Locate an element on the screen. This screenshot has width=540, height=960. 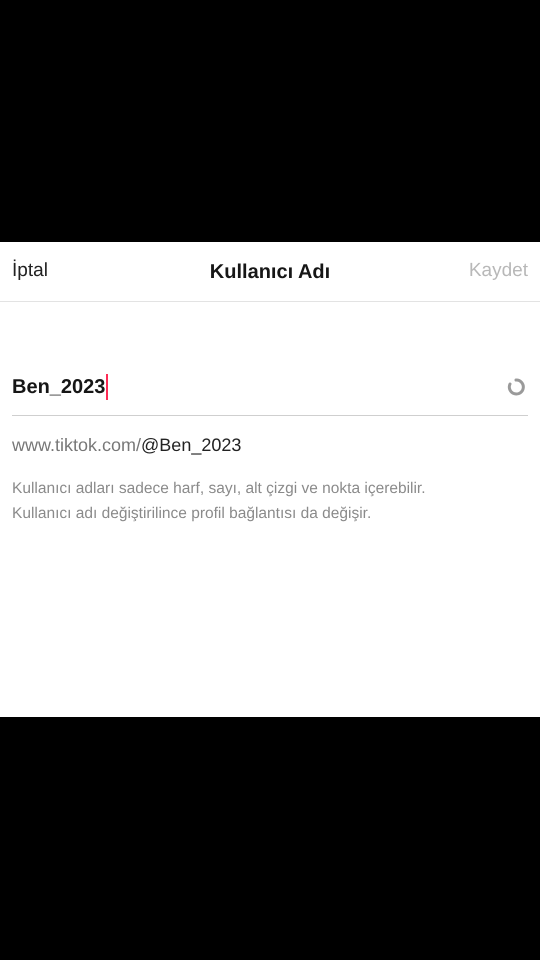
loading-spinner-icon is located at coordinates (516, 386).